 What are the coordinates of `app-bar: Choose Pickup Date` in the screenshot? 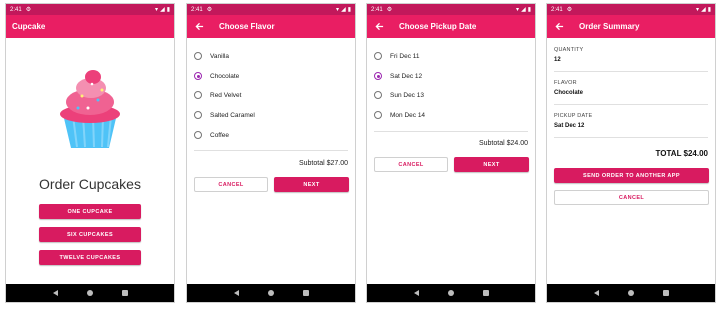 It's located at (451, 26).